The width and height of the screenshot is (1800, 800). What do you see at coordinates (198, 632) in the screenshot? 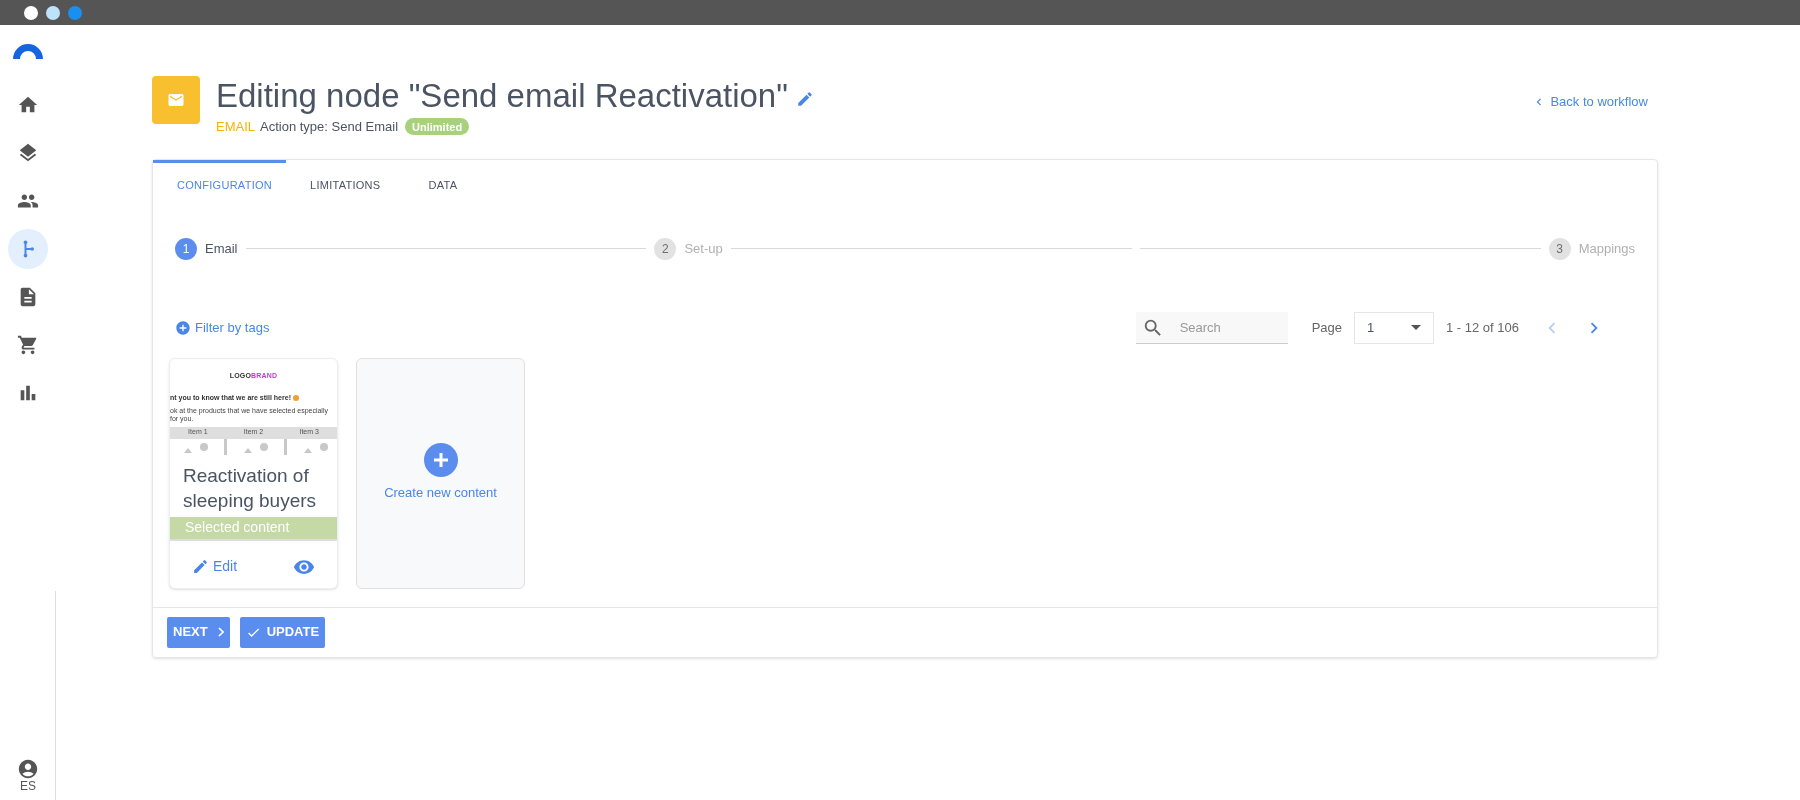
I see `next-button: NEXT` at bounding box center [198, 632].